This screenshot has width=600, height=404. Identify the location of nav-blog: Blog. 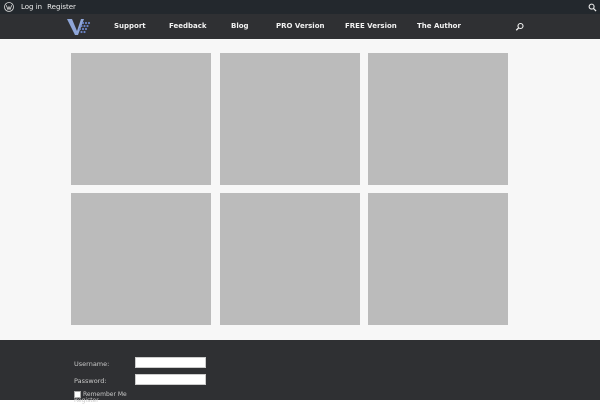
(240, 26).